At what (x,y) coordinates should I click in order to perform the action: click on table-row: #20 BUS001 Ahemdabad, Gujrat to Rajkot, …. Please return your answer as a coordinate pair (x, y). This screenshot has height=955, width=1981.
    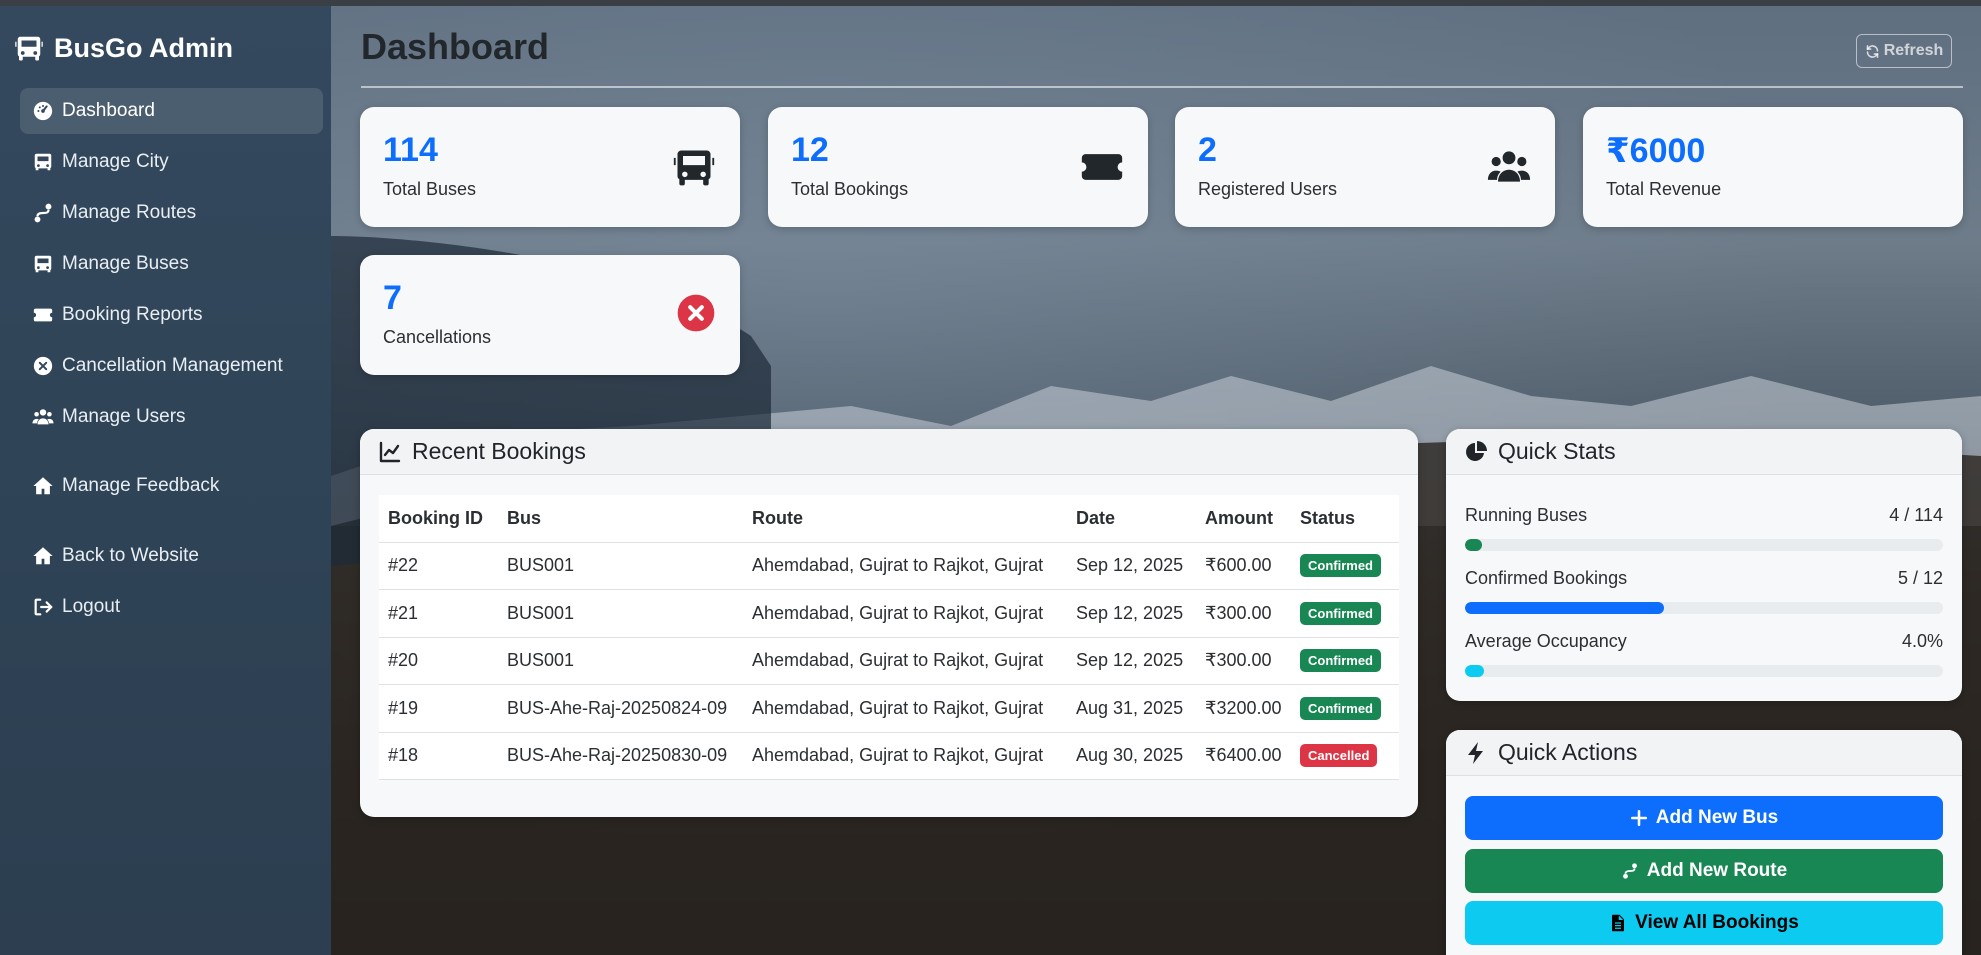
    Looking at the image, I should click on (889, 661).